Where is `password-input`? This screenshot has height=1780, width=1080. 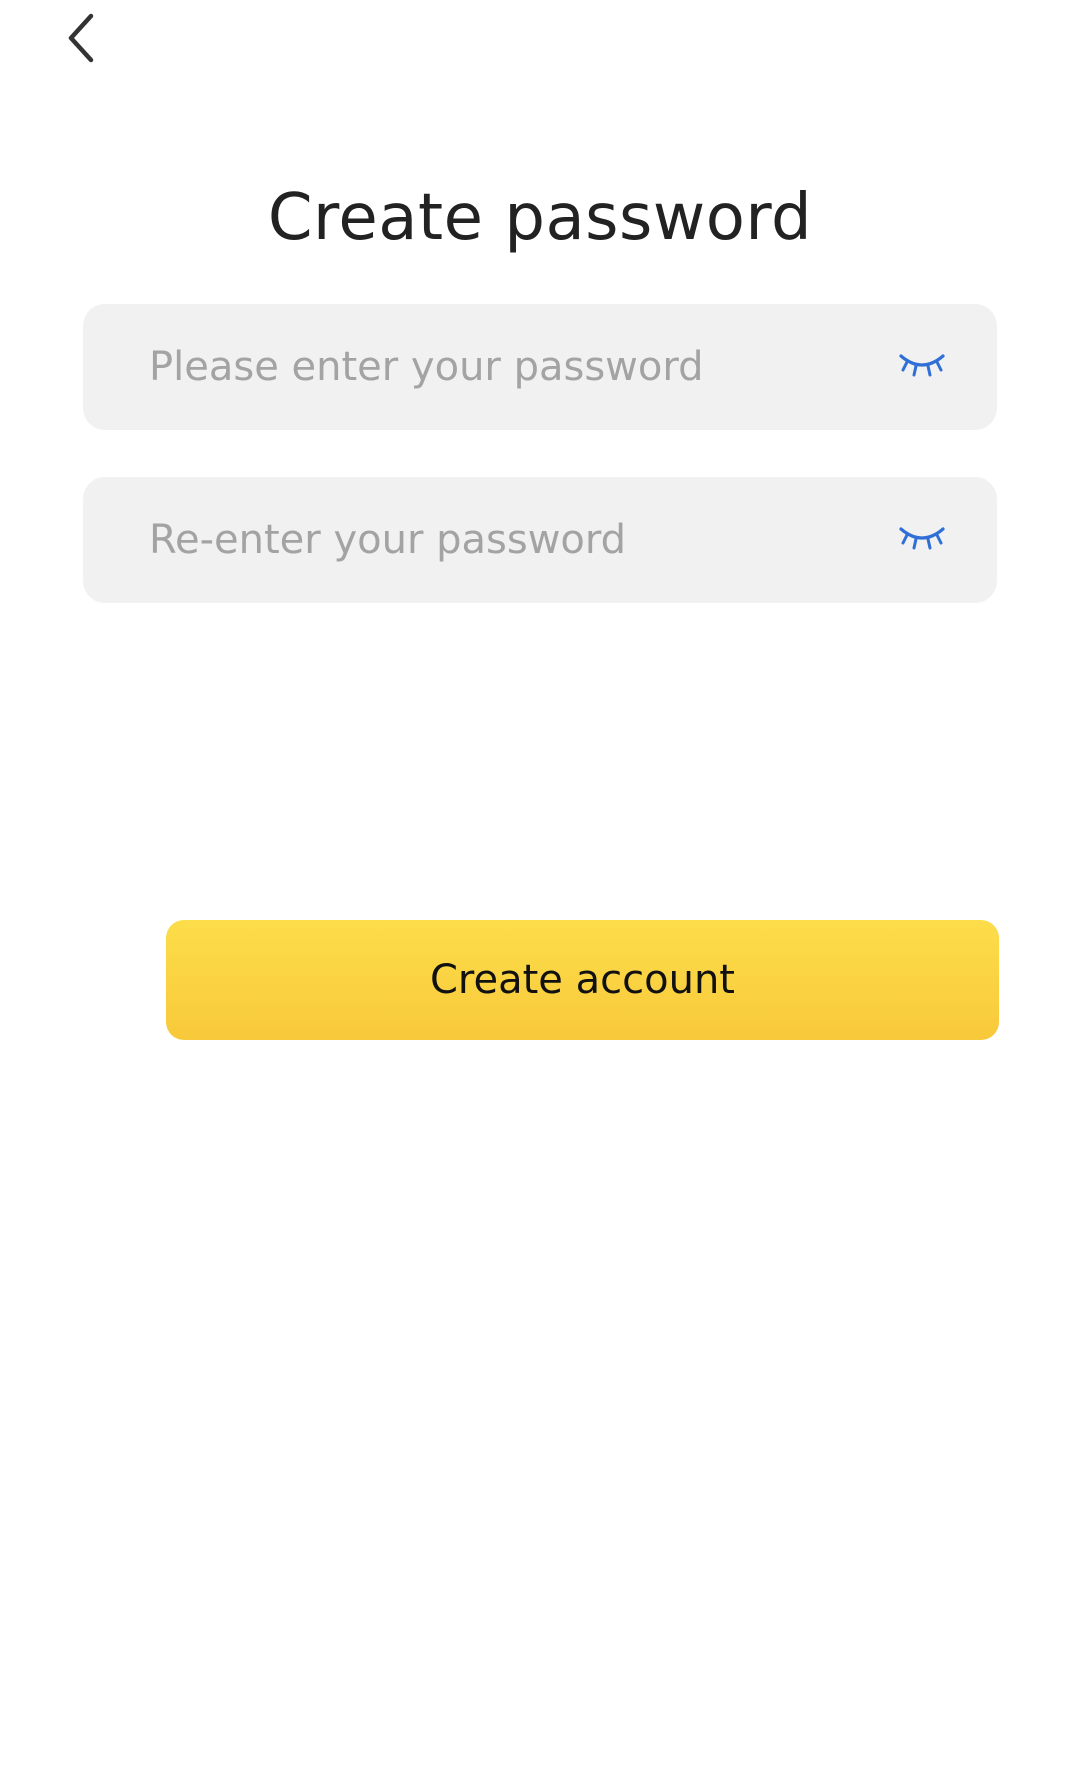 password-input is located at coordinates (485, 367).